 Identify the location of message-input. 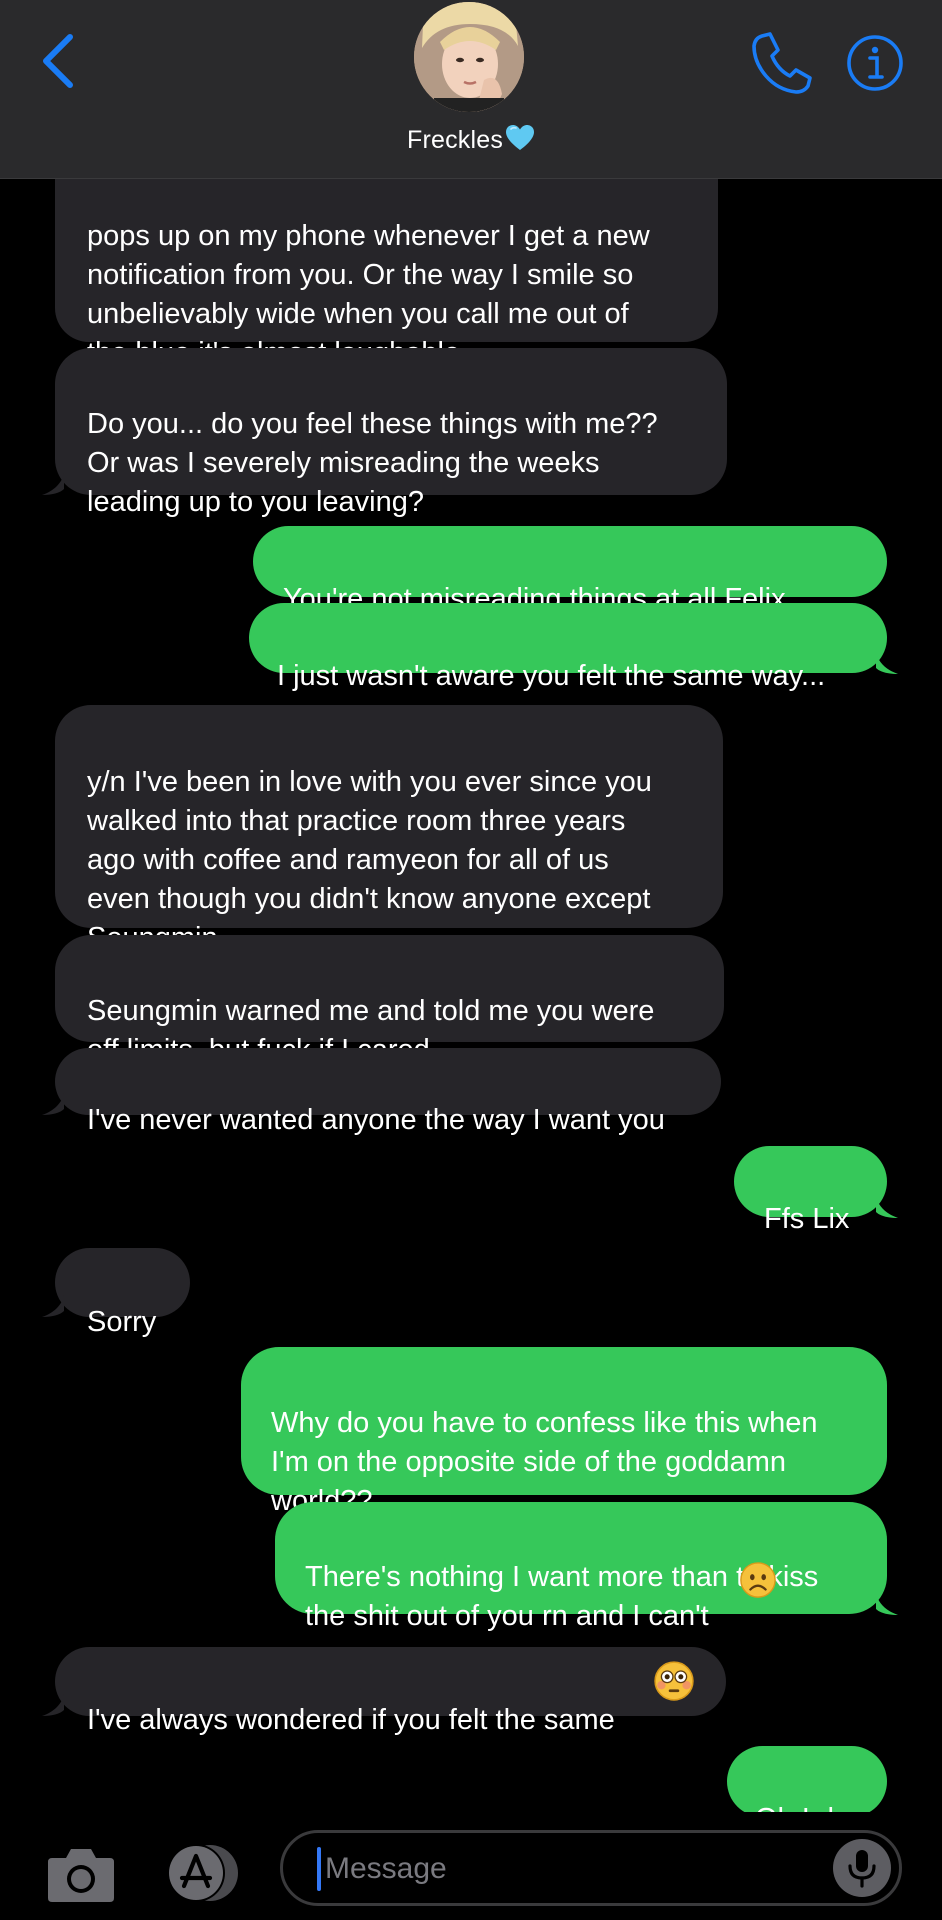
(555, 1869).